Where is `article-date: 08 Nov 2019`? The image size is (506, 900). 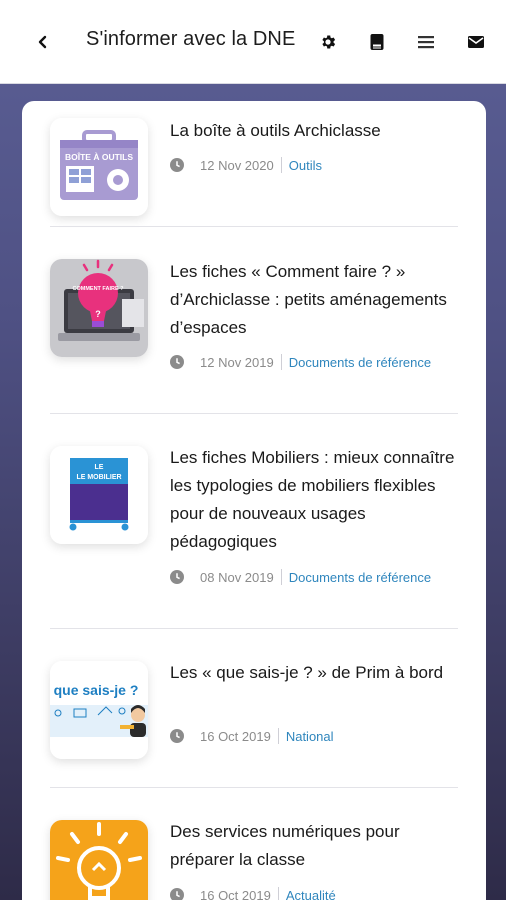 article-date: 08 Nov 2019 is located at coordinates (237, 577).